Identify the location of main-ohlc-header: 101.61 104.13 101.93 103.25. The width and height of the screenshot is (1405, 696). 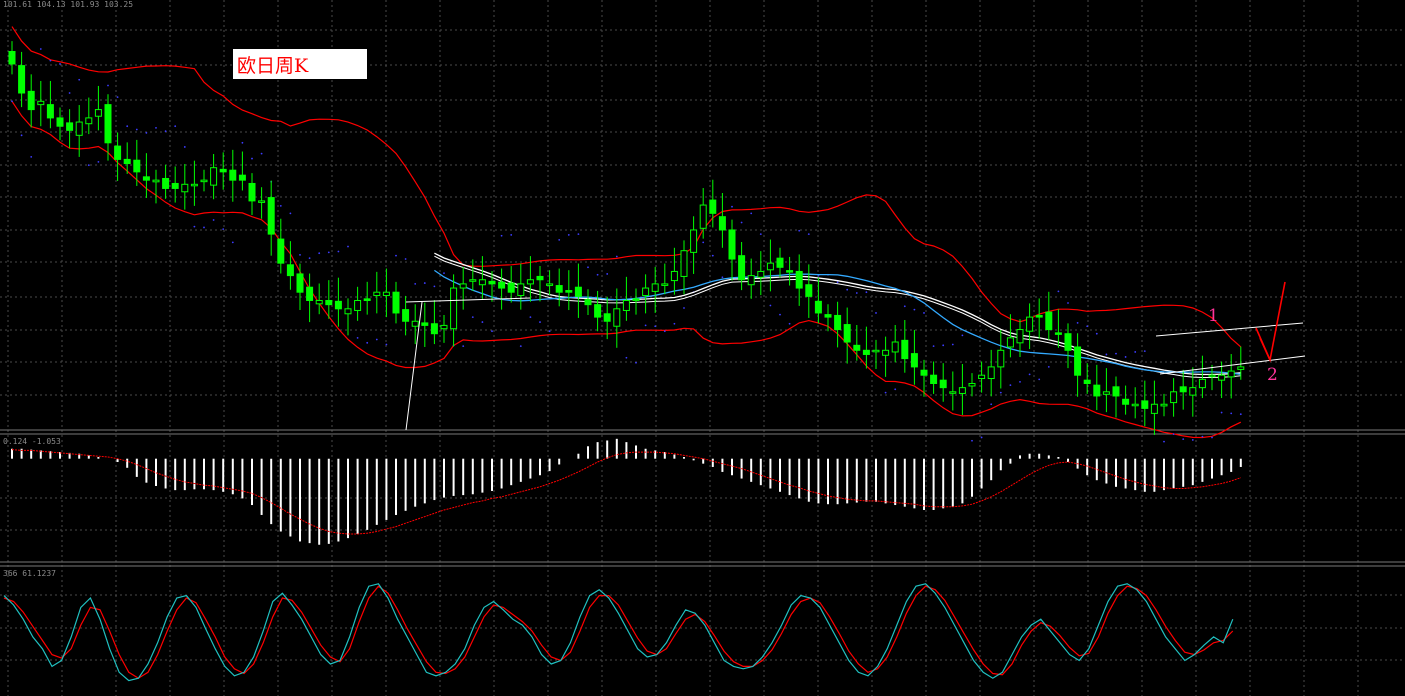
(68, 4).